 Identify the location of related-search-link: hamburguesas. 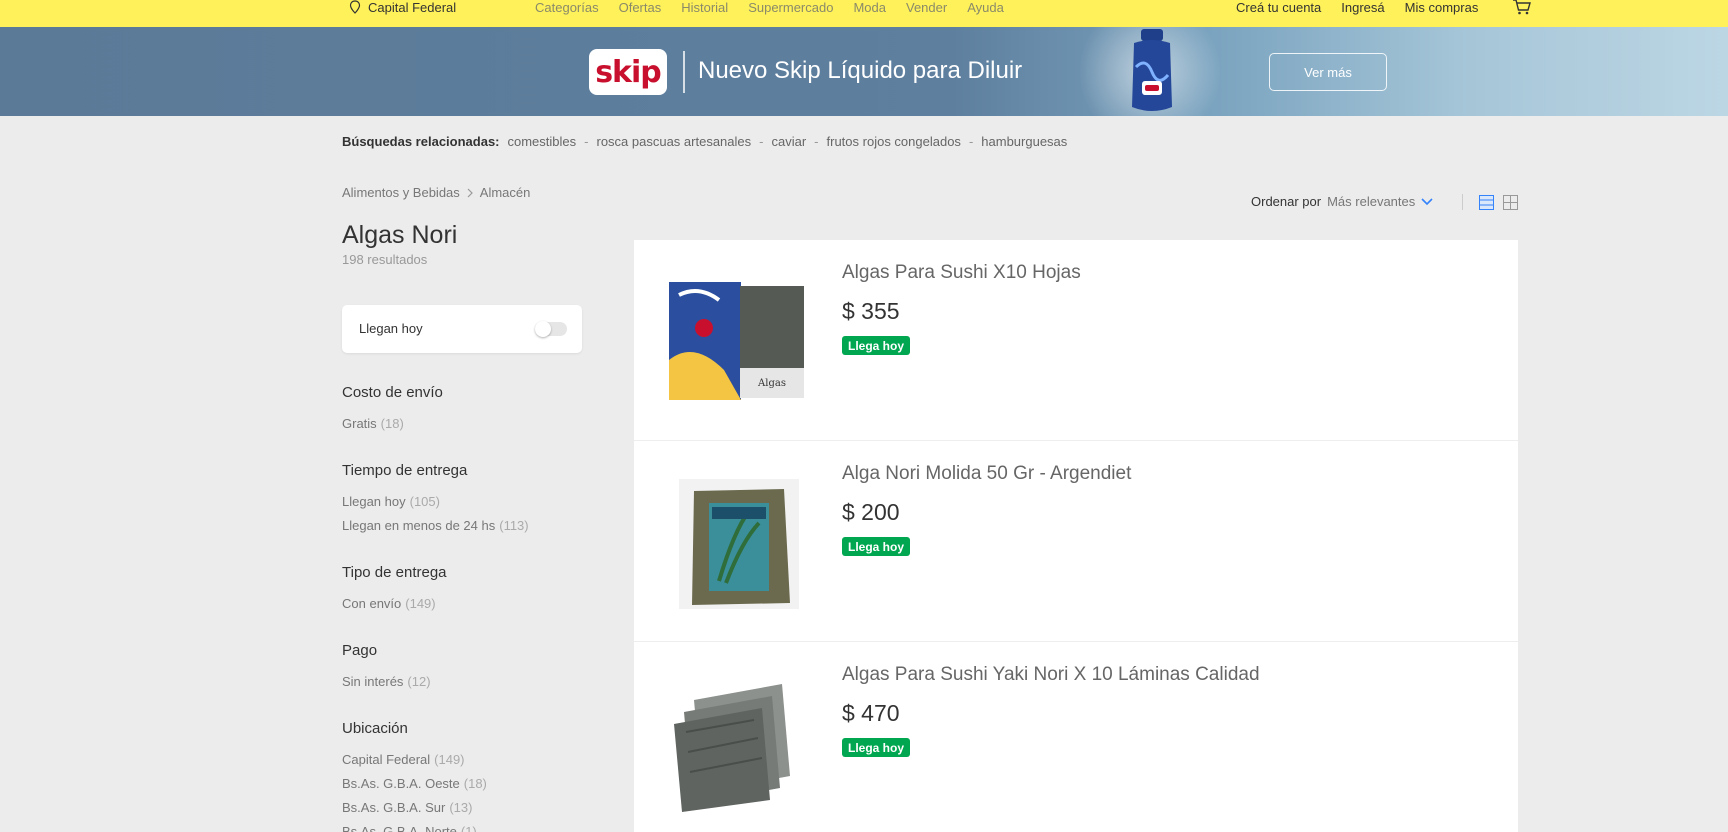
(1024, 141).